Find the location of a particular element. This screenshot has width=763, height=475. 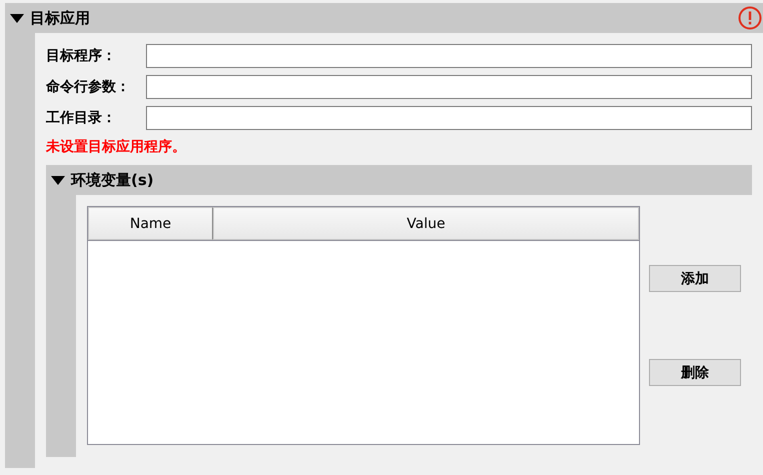

subsection-header: 环境变量(s) is located at coordinates (399, 180).